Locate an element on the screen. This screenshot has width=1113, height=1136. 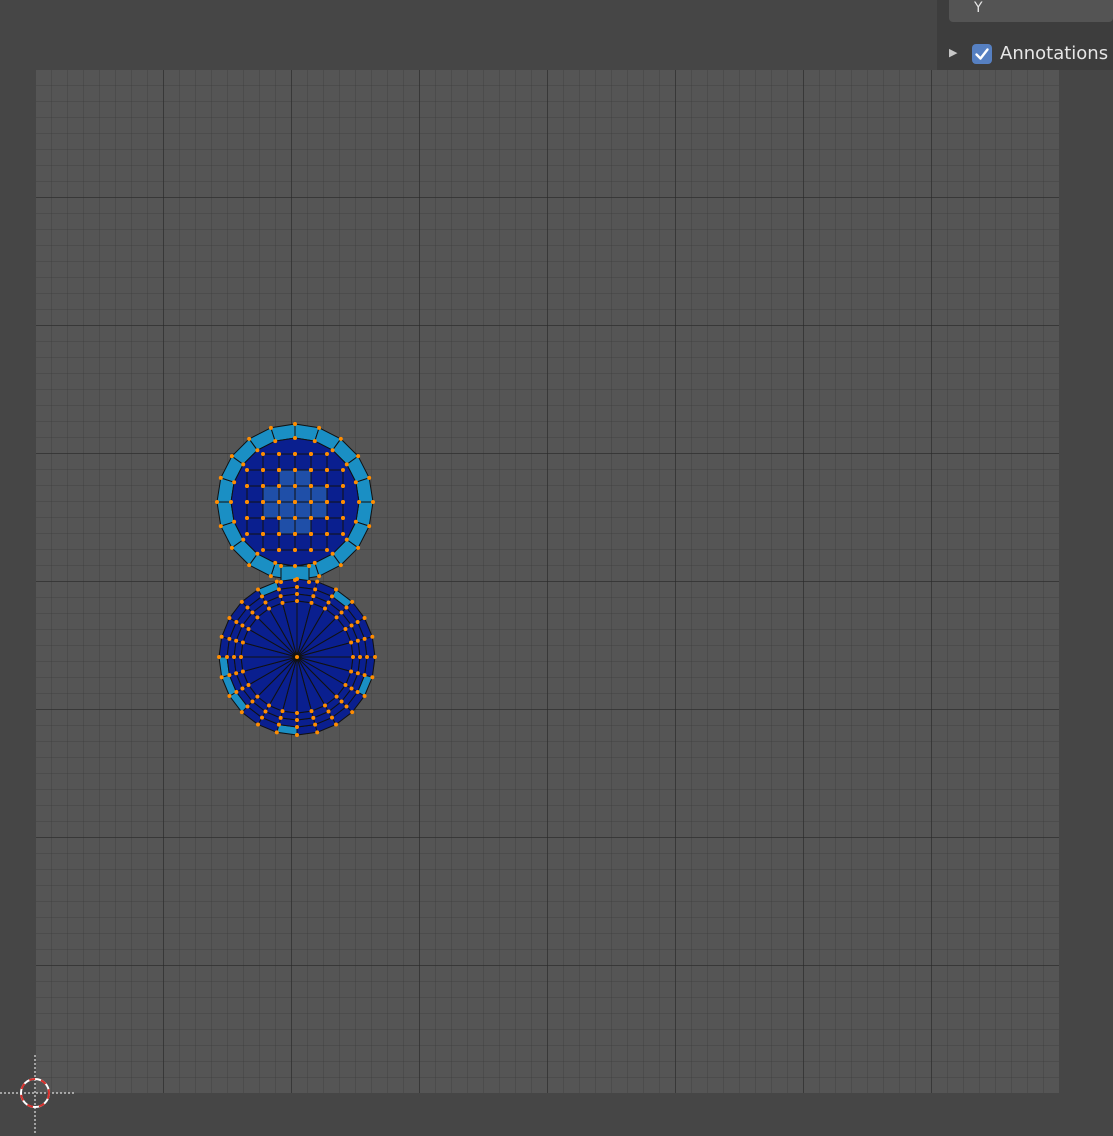
annotations-checkbox is located at coordinates (982, 54).